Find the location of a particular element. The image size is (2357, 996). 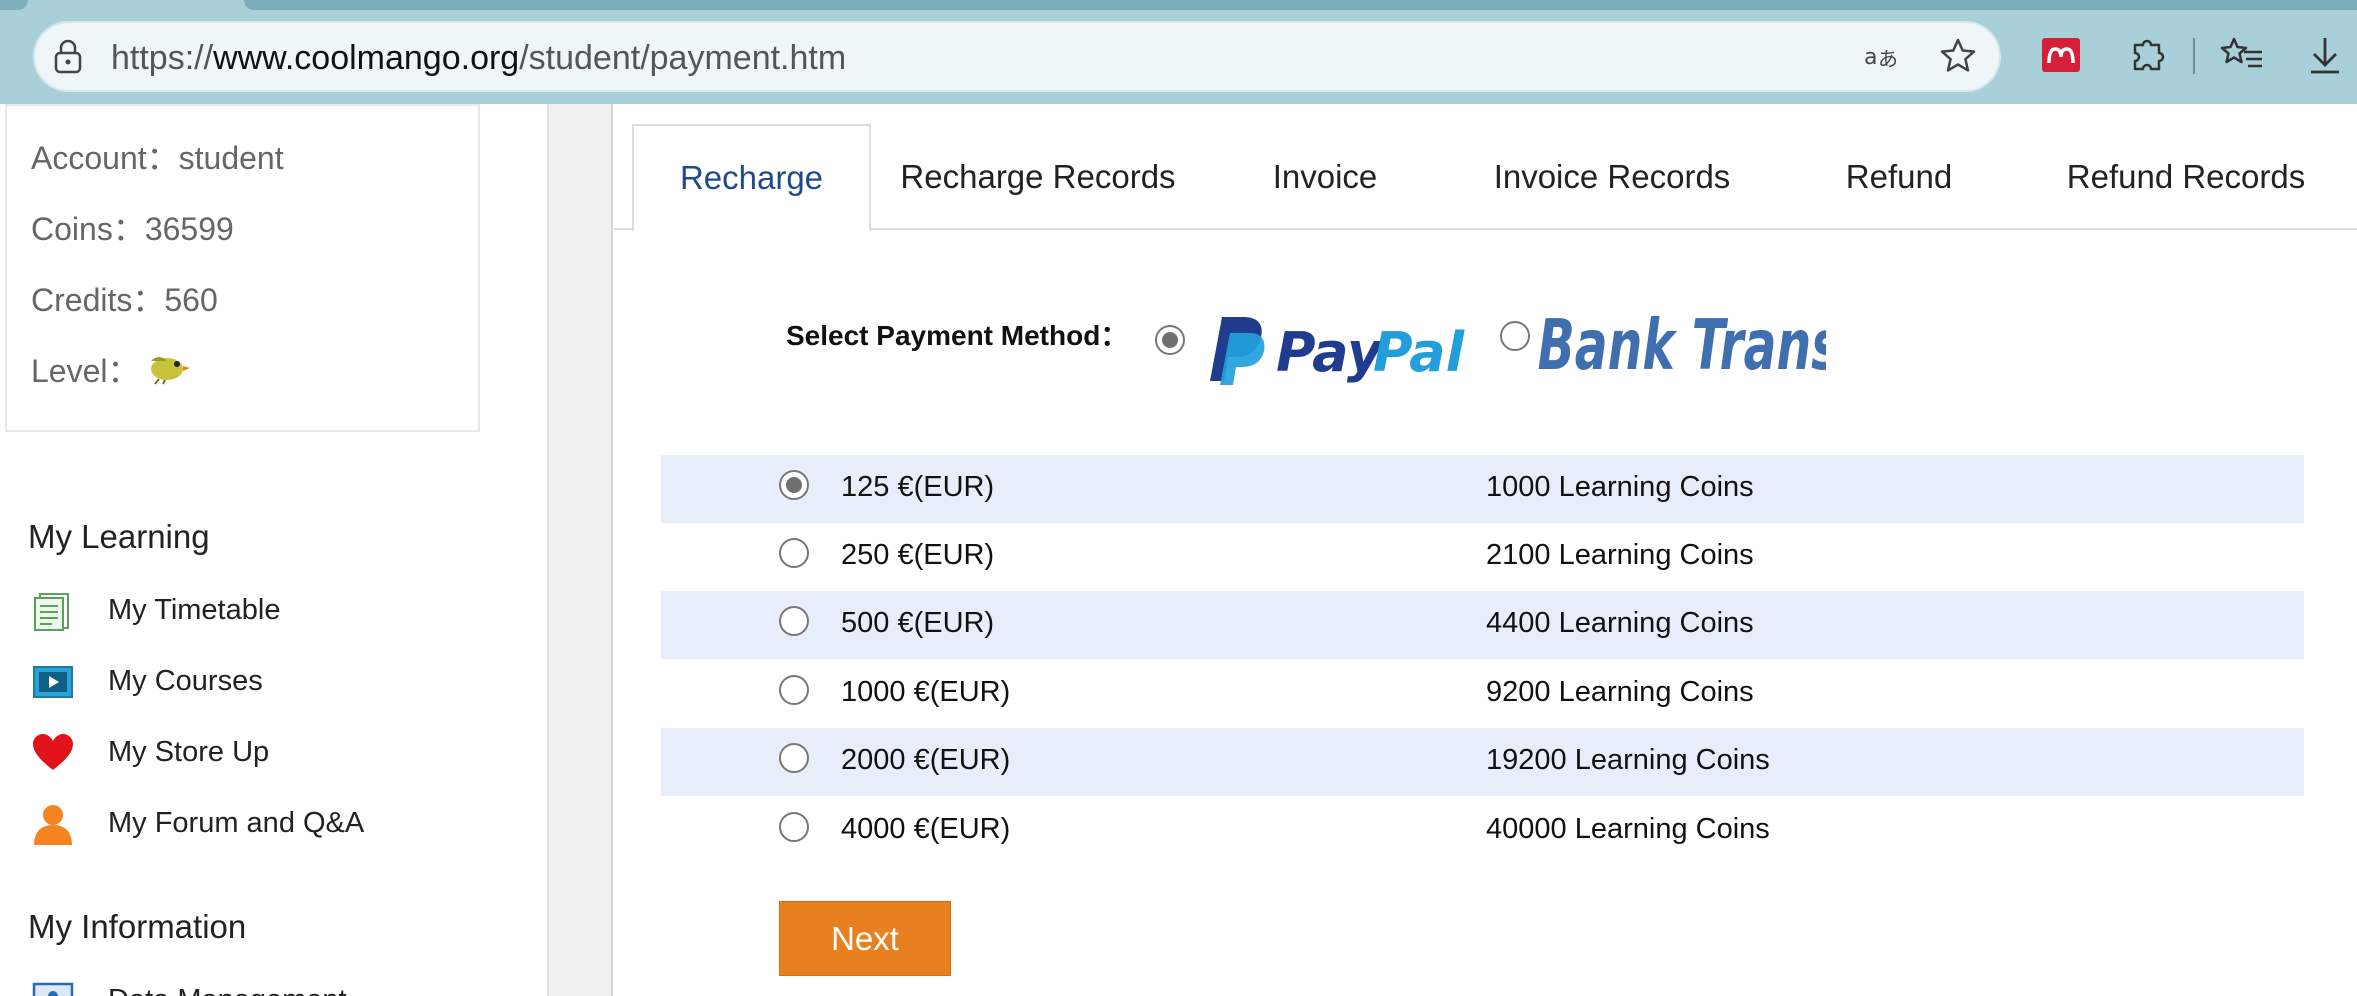

url-scheme: https:// is located at coordinates (162, 58).